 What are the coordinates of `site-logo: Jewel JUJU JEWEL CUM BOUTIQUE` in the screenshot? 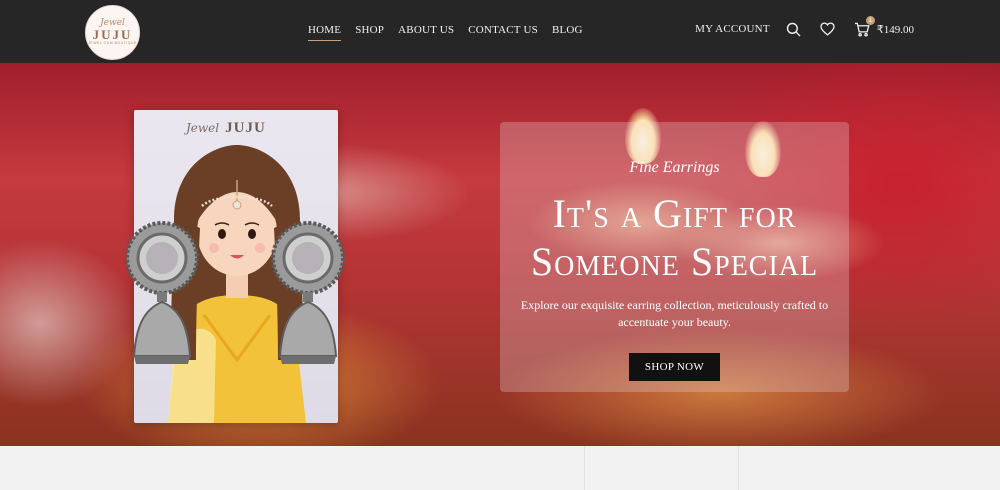 It's located at (112, 32).